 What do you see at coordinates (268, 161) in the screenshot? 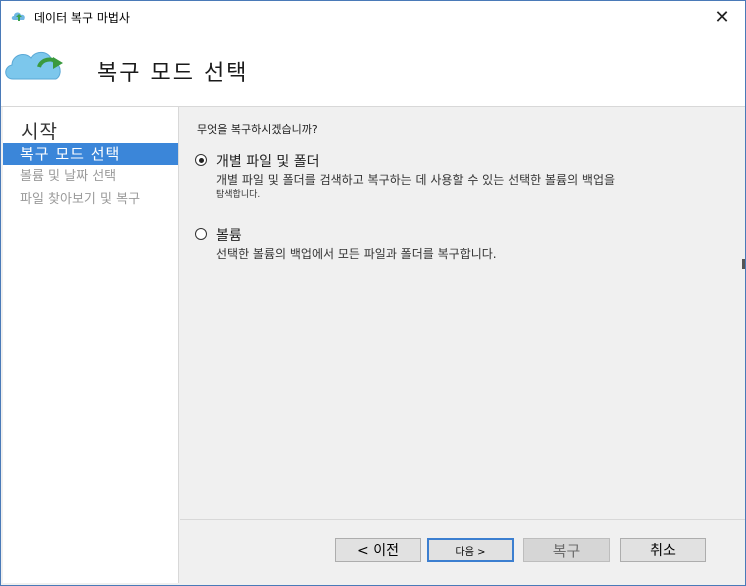
I see `option-files-folders-label: 개별 파일 및 폴더` at bounding box center [268, 161].